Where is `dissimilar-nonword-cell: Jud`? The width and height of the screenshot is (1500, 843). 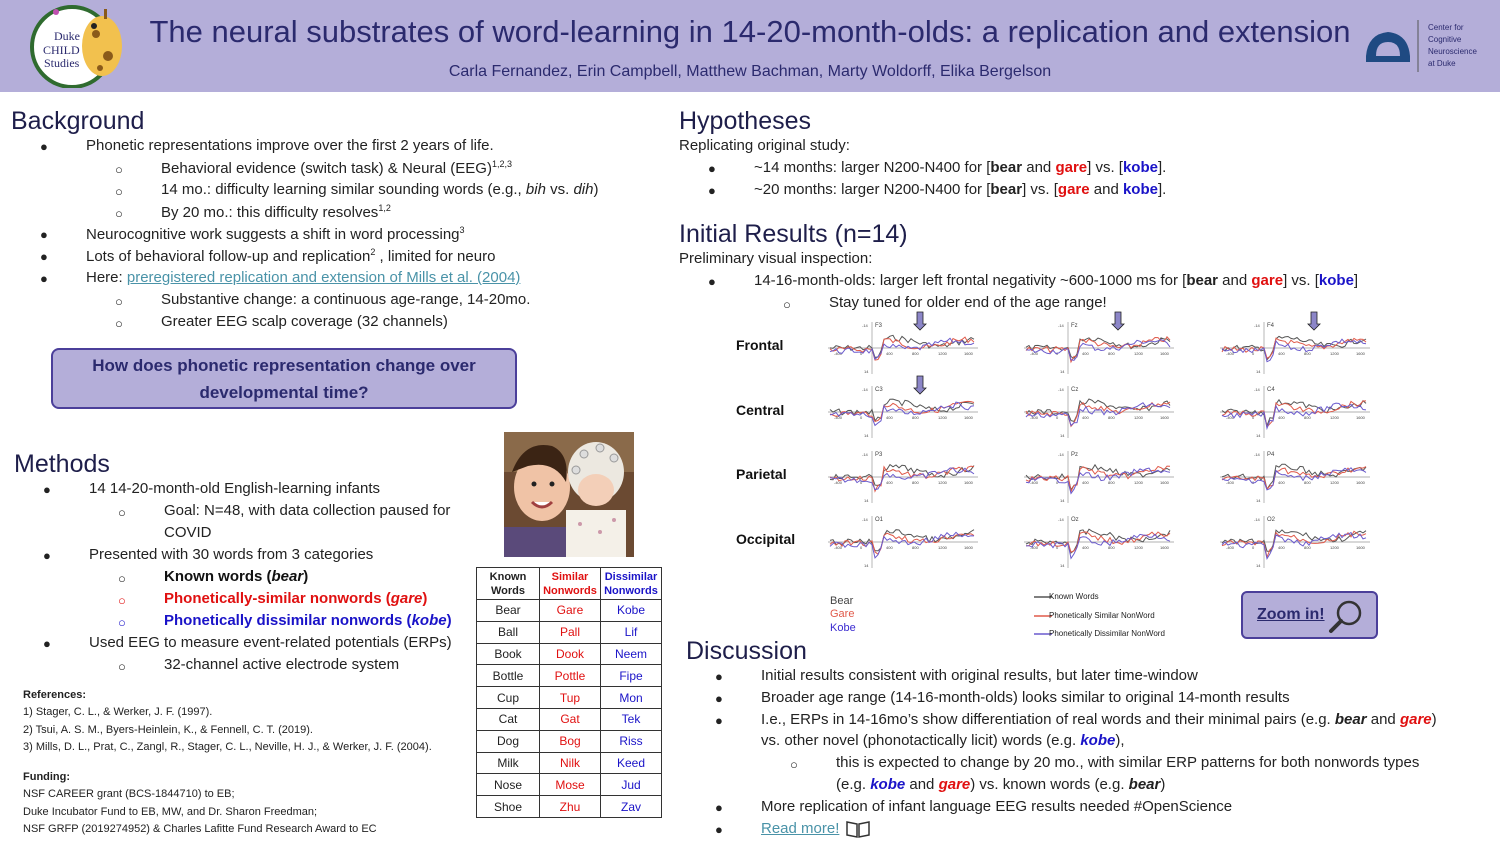 dissimilar-nonword-cell: Jud is located at coordinates (631, 785).